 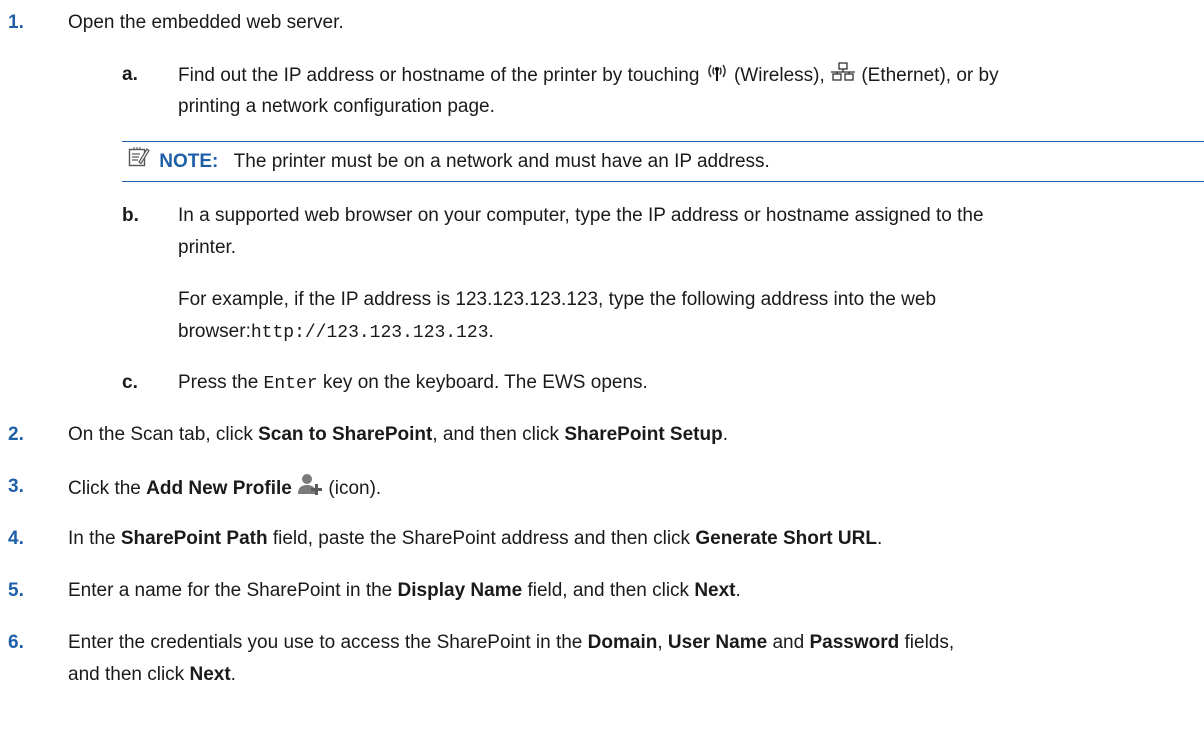 I want to click on step-number: 6., so click(x=16, y=642).